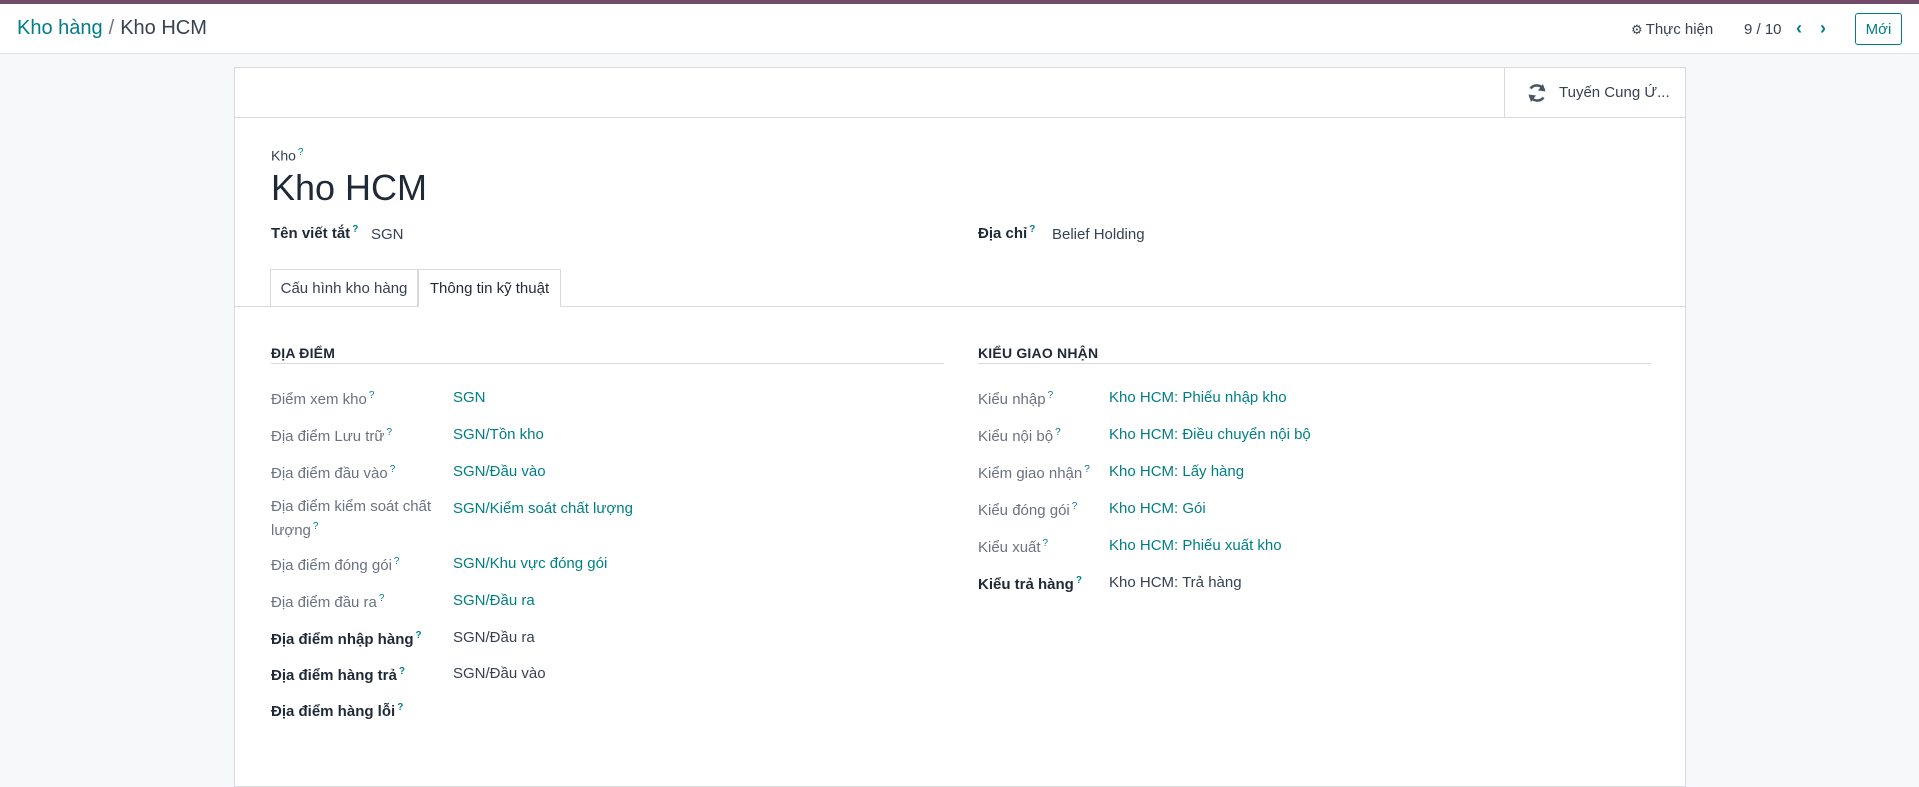 The image size is (1919, 787). Describe the element at coordinates (332, 436) in the screenshot. I see `stock-location-label: Địa điểm Lưu trữ?` at that location.